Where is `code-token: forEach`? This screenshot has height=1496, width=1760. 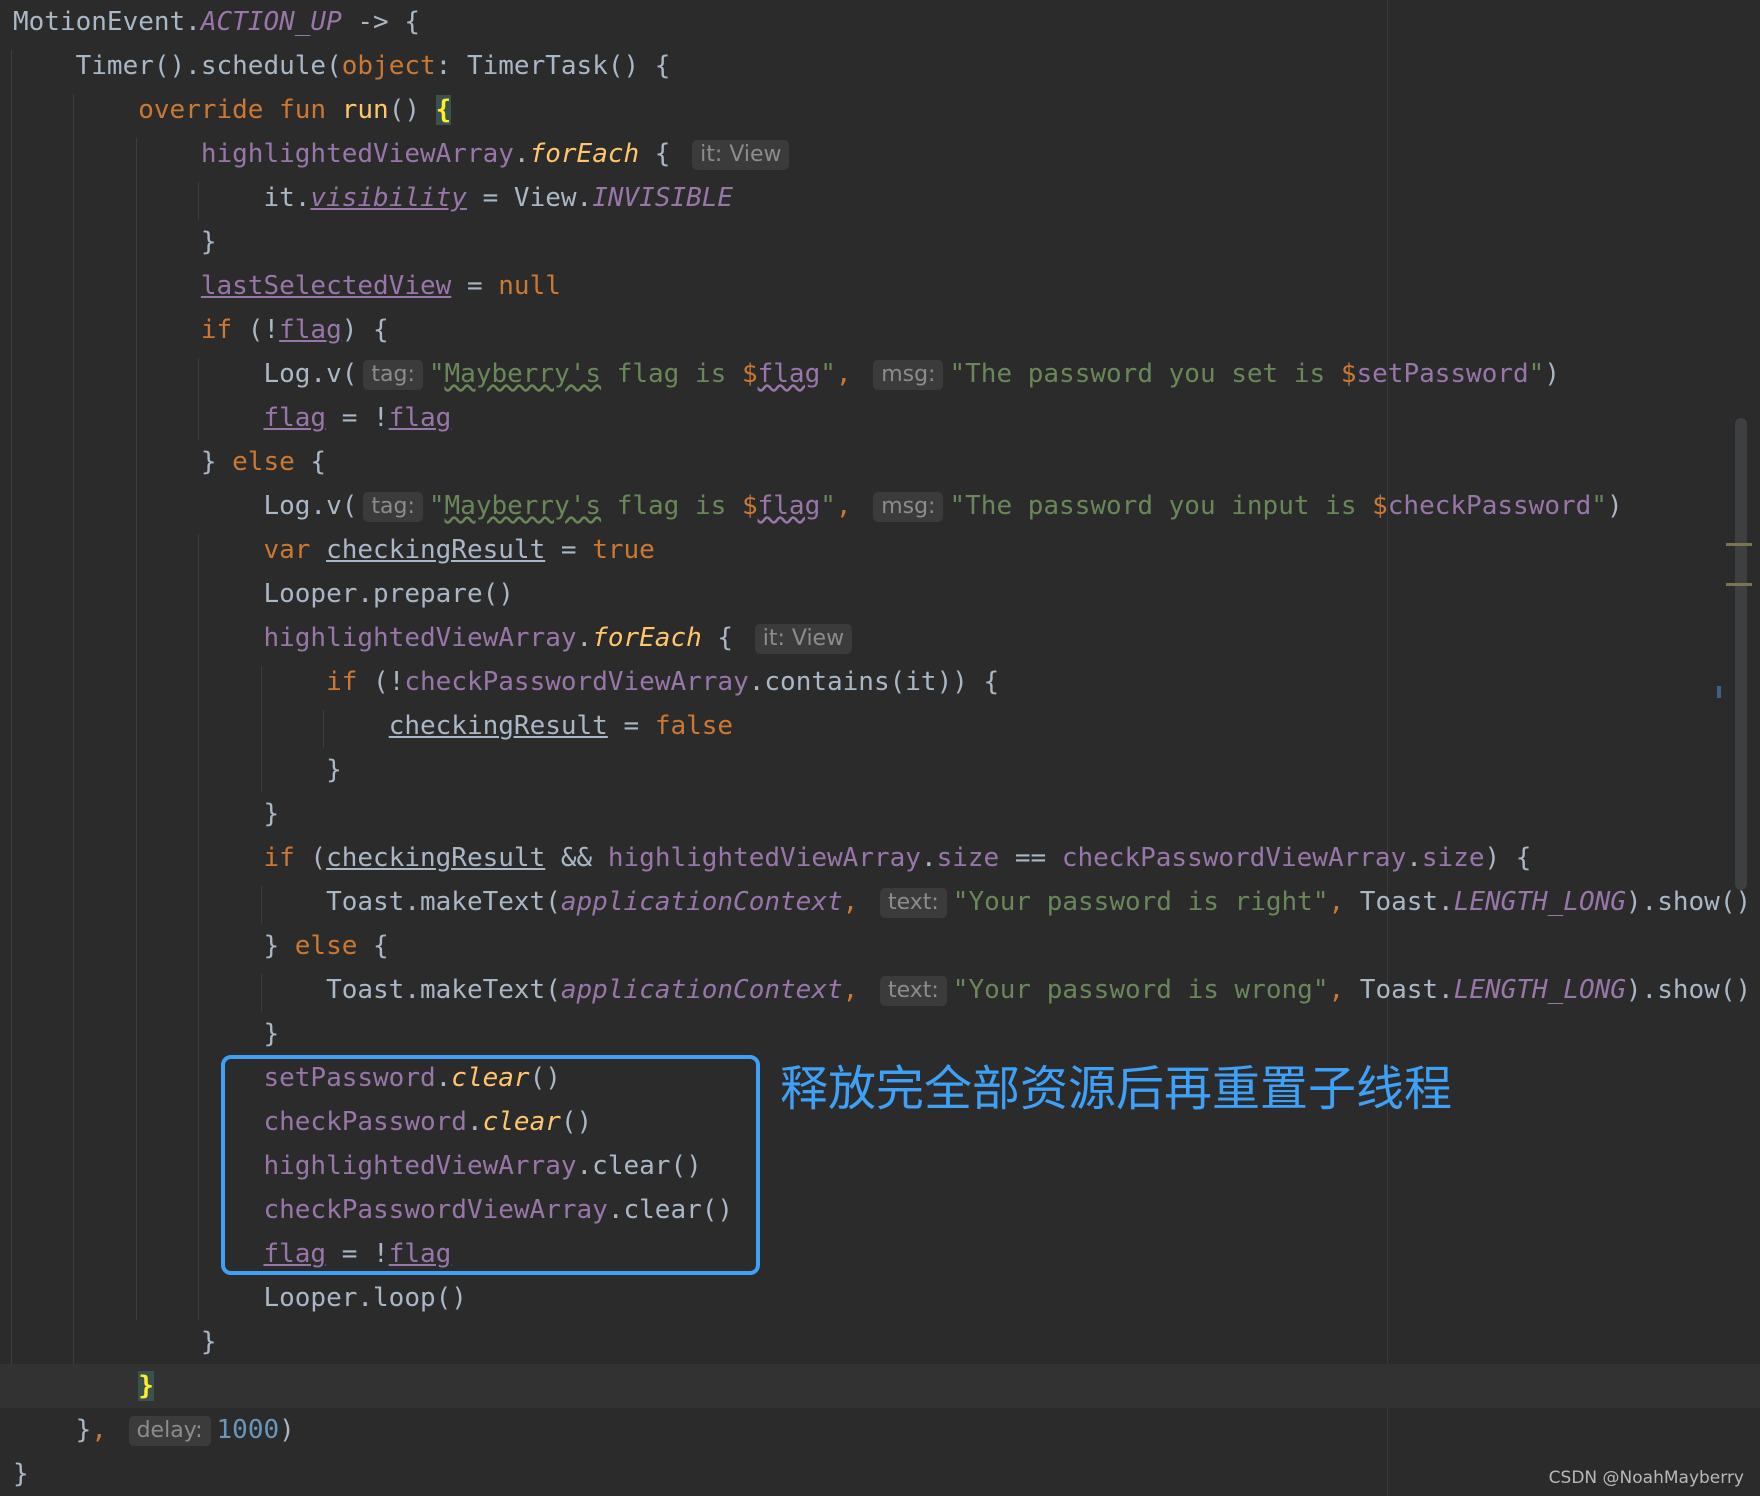 code-token: forEach is located at coordinates (647, 638).